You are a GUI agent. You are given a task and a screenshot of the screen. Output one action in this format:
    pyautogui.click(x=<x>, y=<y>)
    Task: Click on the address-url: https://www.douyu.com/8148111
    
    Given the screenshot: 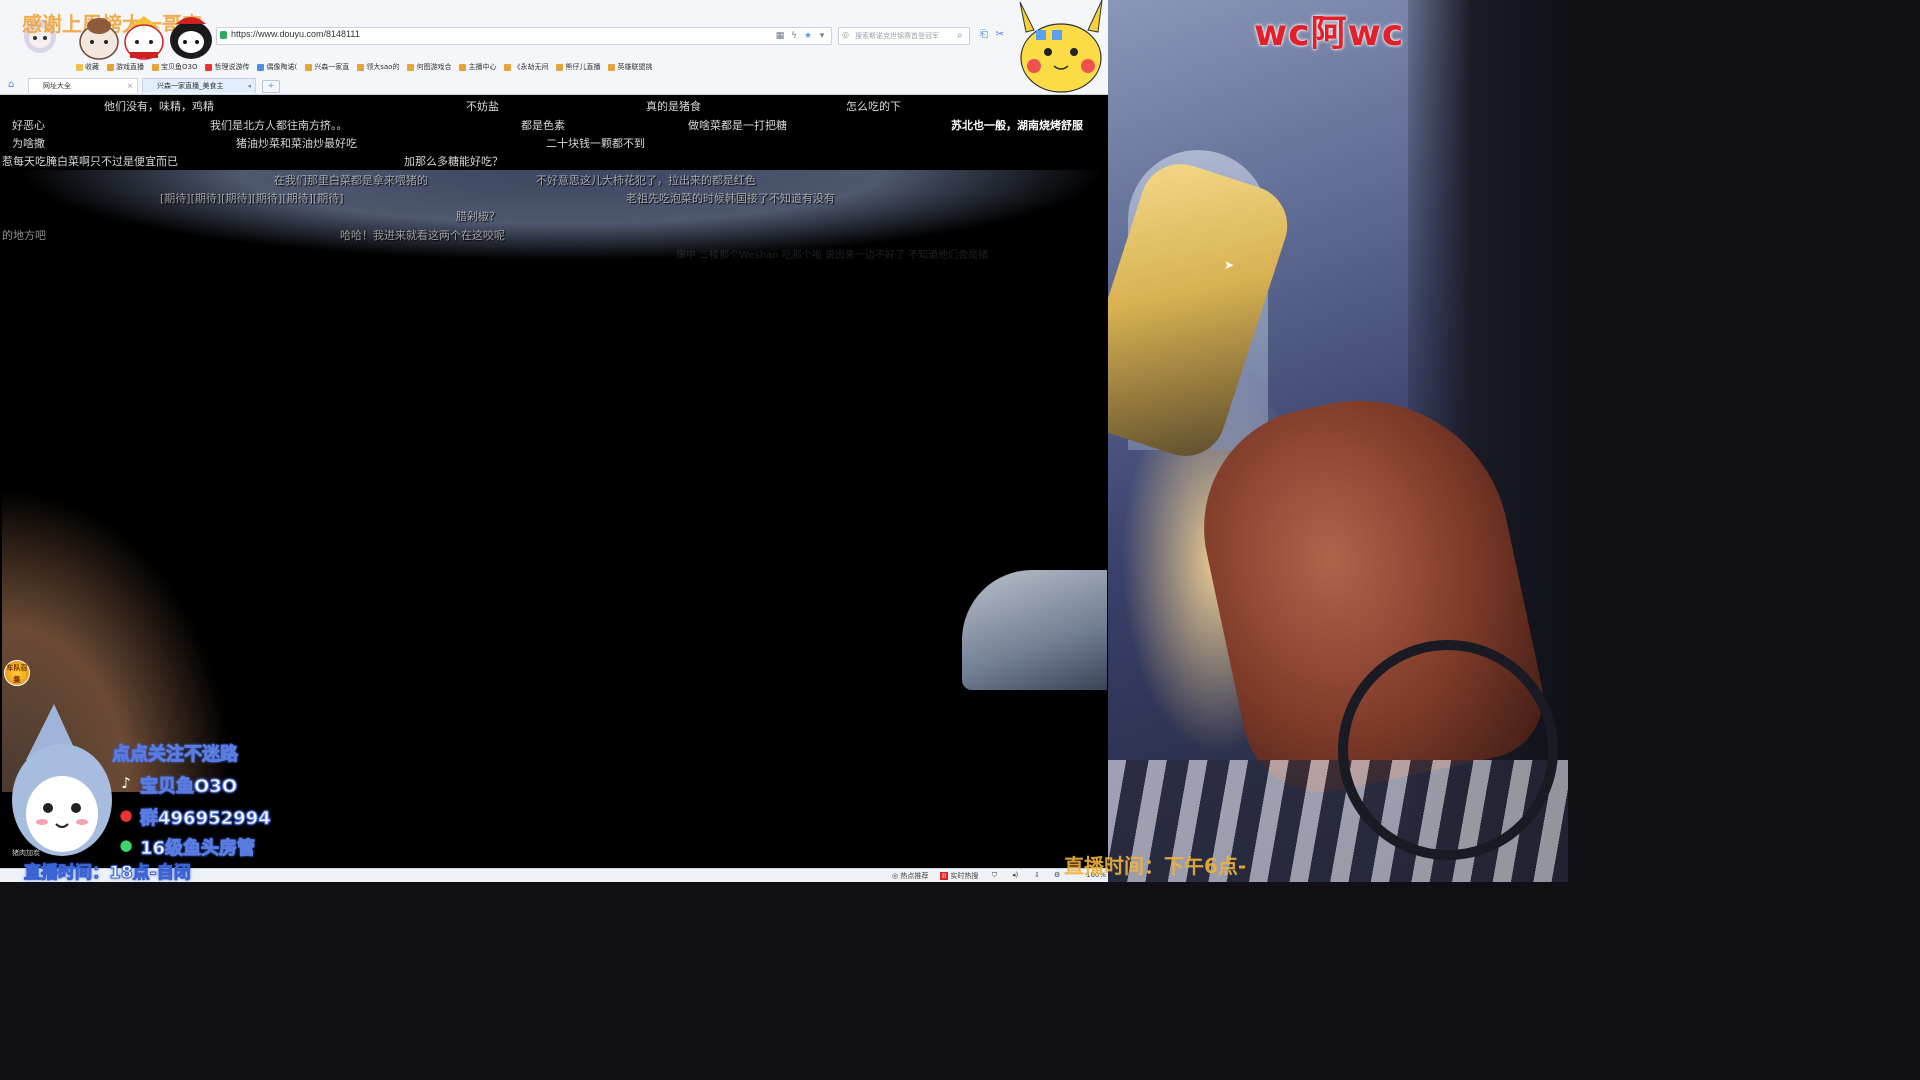 What is the action you would take?
    pyautogui.click(x=295, y=34)
    